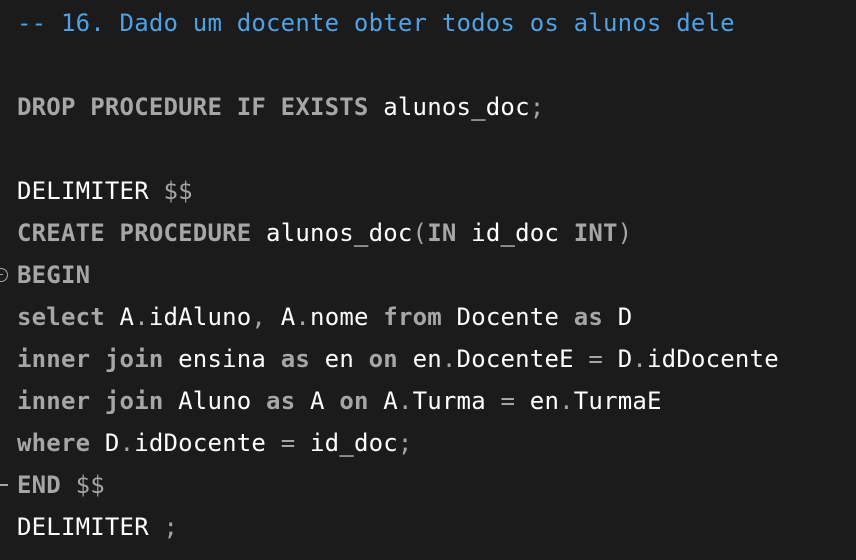 Image resolution: width=856 pixels, height=560 pixels. Describe the element at coordinates (39, 485) in the screenshot. I see `code-token-keyword: END` at that location.